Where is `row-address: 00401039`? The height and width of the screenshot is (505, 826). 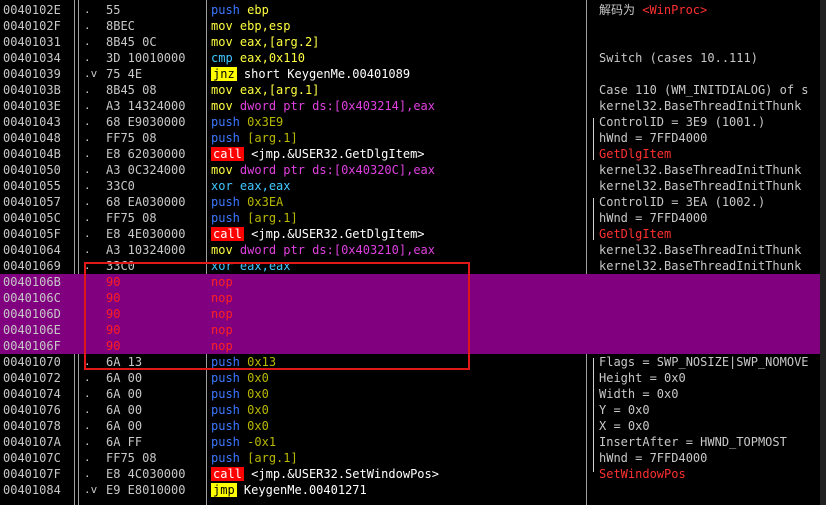
row-address: 00401039 is located at coordinates (38, 74).